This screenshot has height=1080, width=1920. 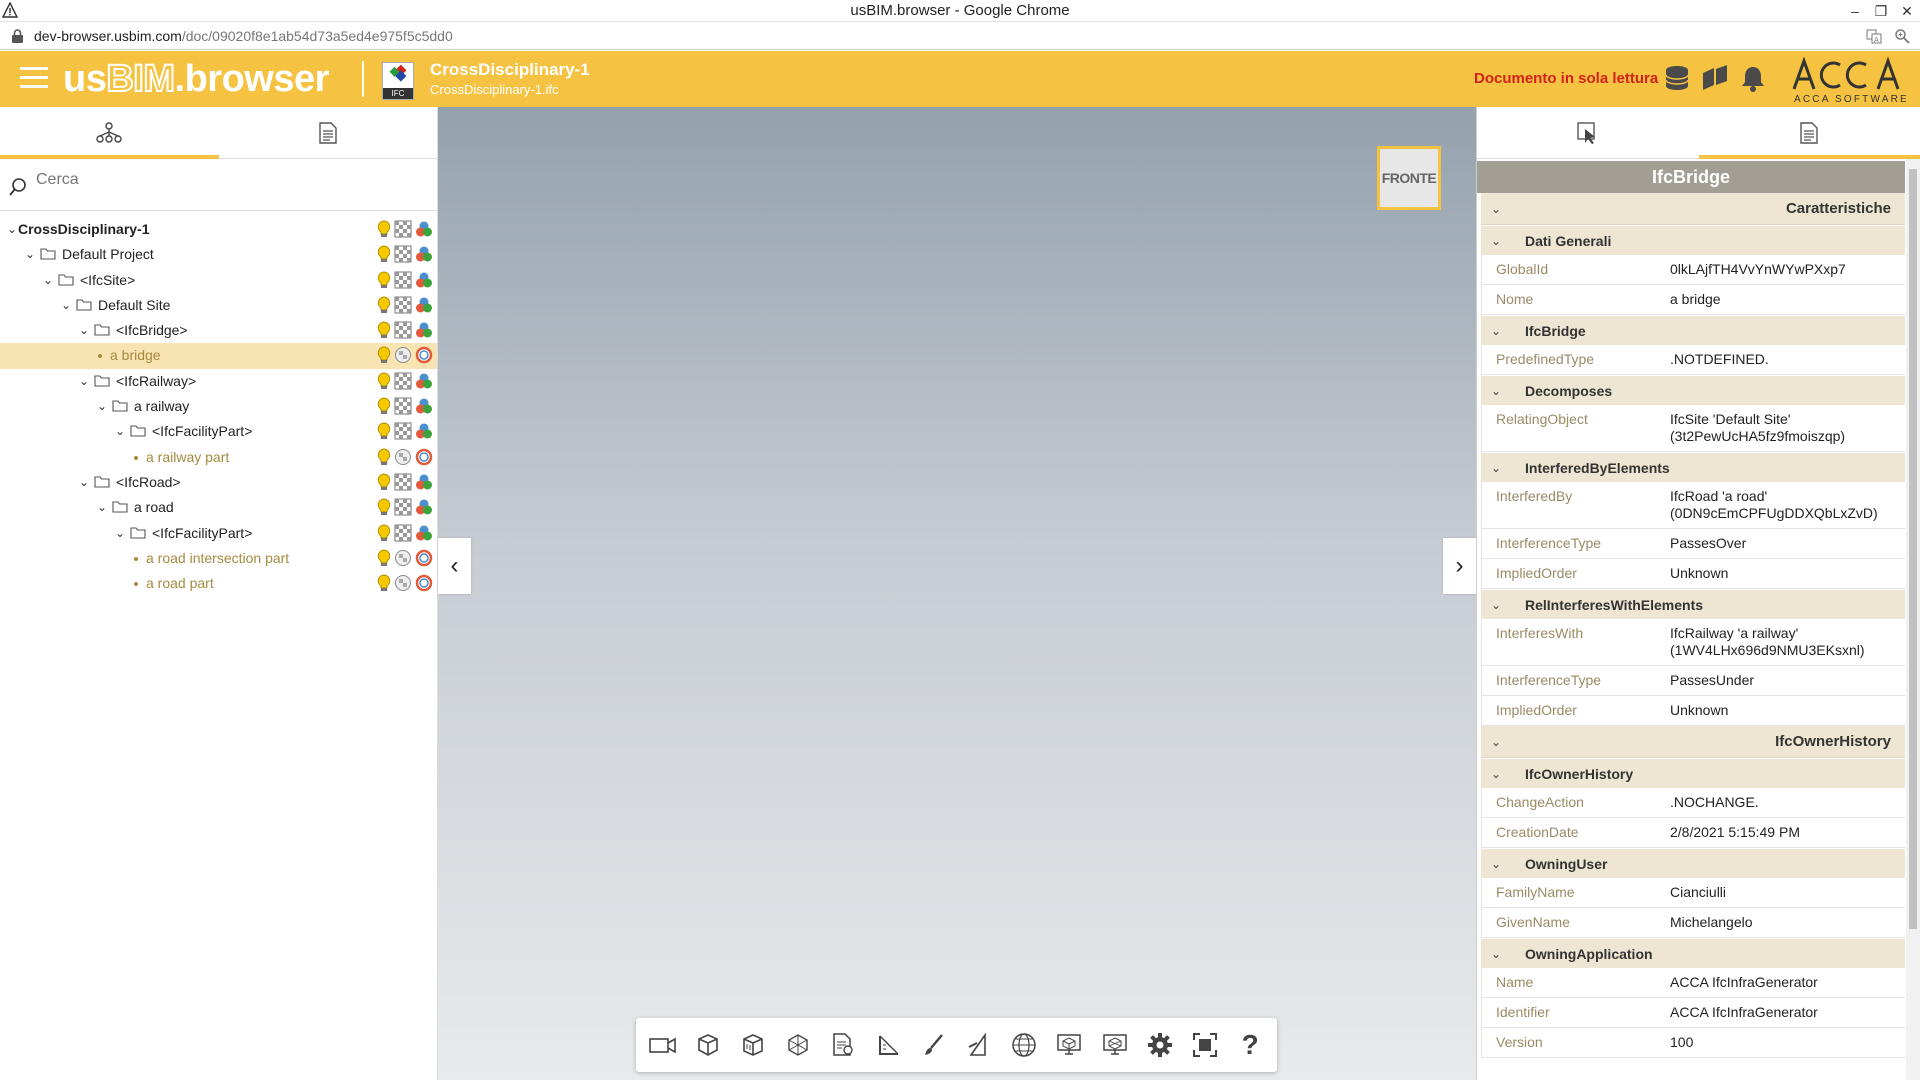 I want to click on tab-selection, so click(x=1588, y=132).